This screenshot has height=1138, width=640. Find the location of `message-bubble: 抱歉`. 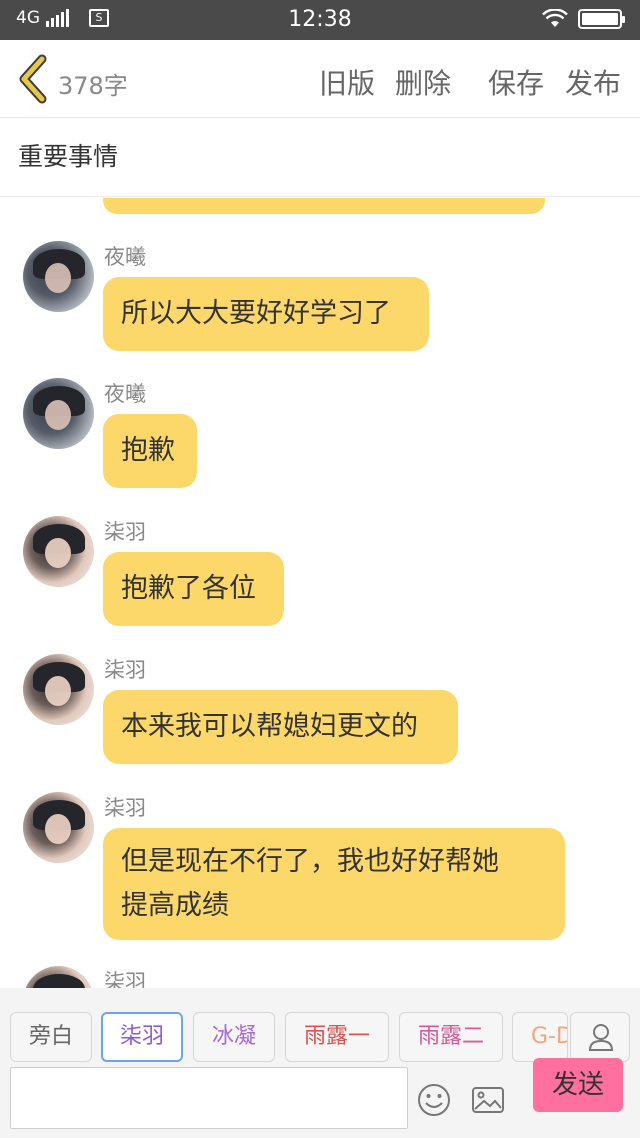

message-bubble: 抱歉 is located at coordinates (150, 451).